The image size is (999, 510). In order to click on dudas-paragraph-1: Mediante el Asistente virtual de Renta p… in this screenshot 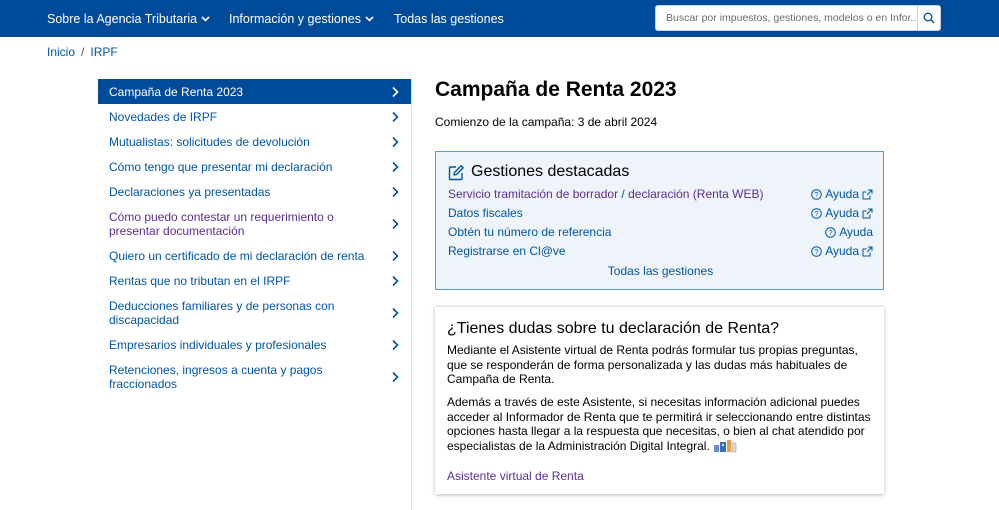, I will do `click(652, 364)`.